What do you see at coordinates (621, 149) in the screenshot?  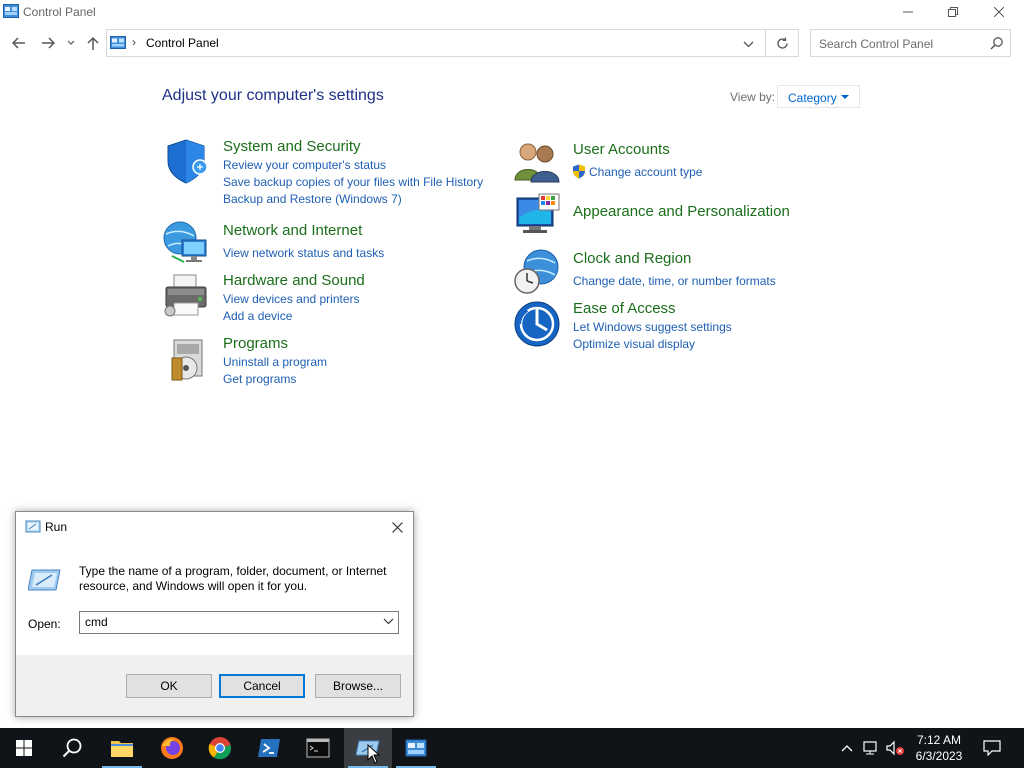 I see `user-accounts-link: User Accounts` at bounding box center [621, 149].